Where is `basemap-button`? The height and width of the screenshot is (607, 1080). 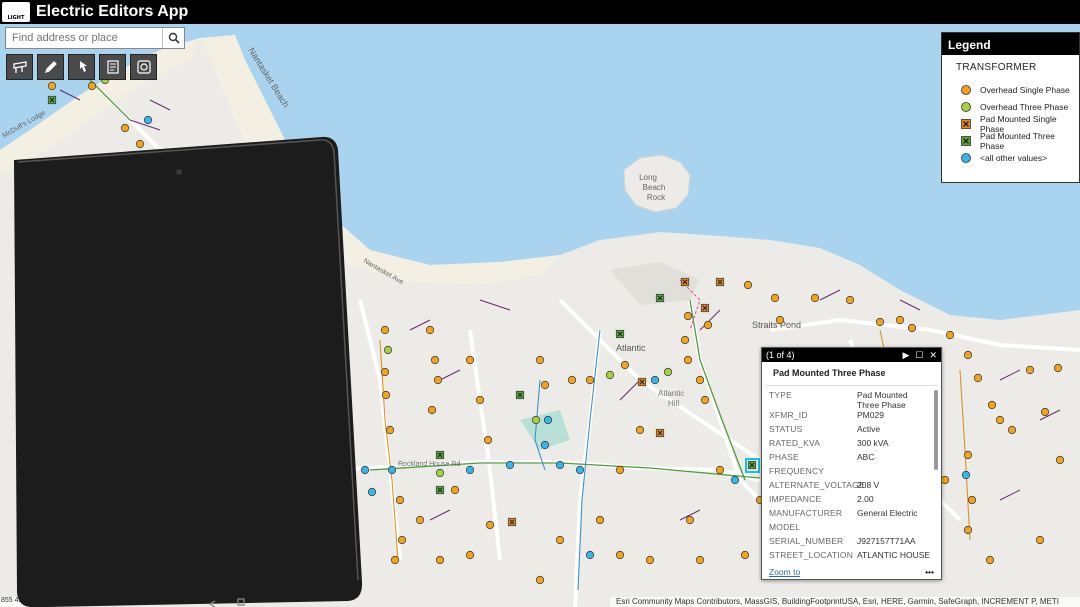
basemap-button is located at coordinates (19, 67).